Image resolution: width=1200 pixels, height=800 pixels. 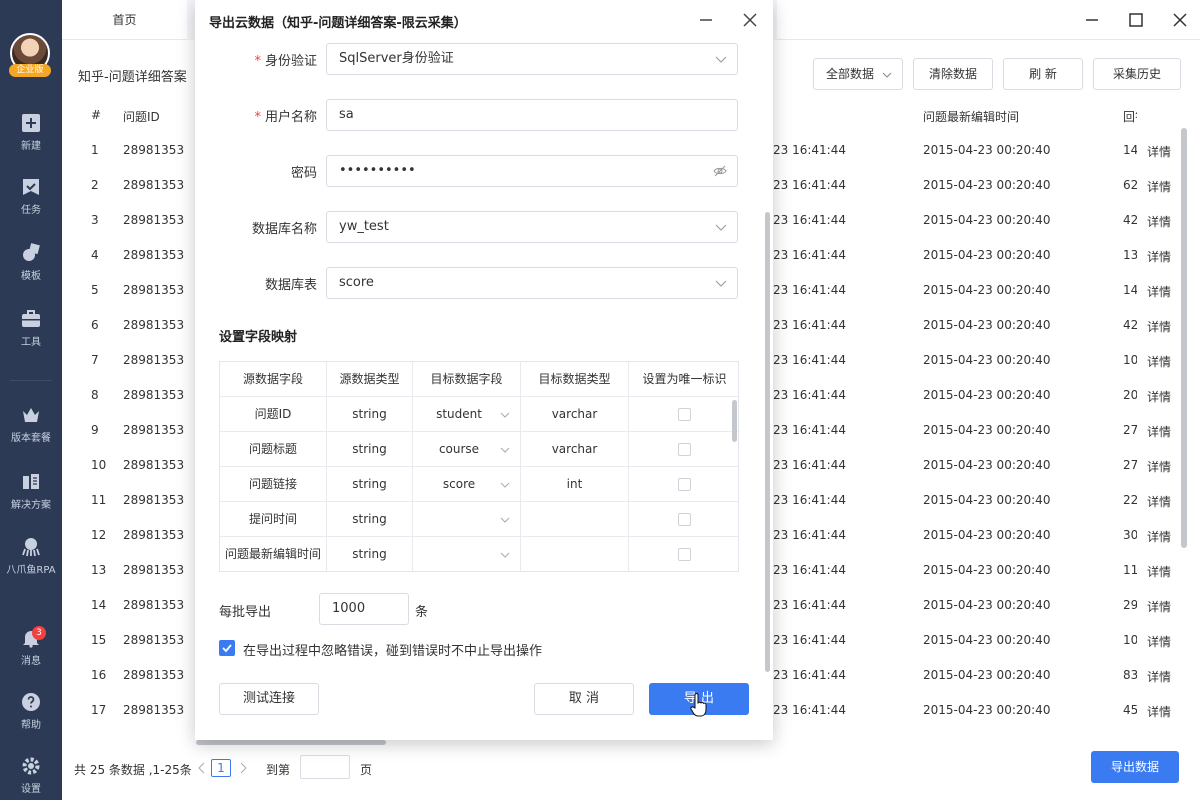 I want to click on mapping-target-field: score, so click(x=467, y=484).